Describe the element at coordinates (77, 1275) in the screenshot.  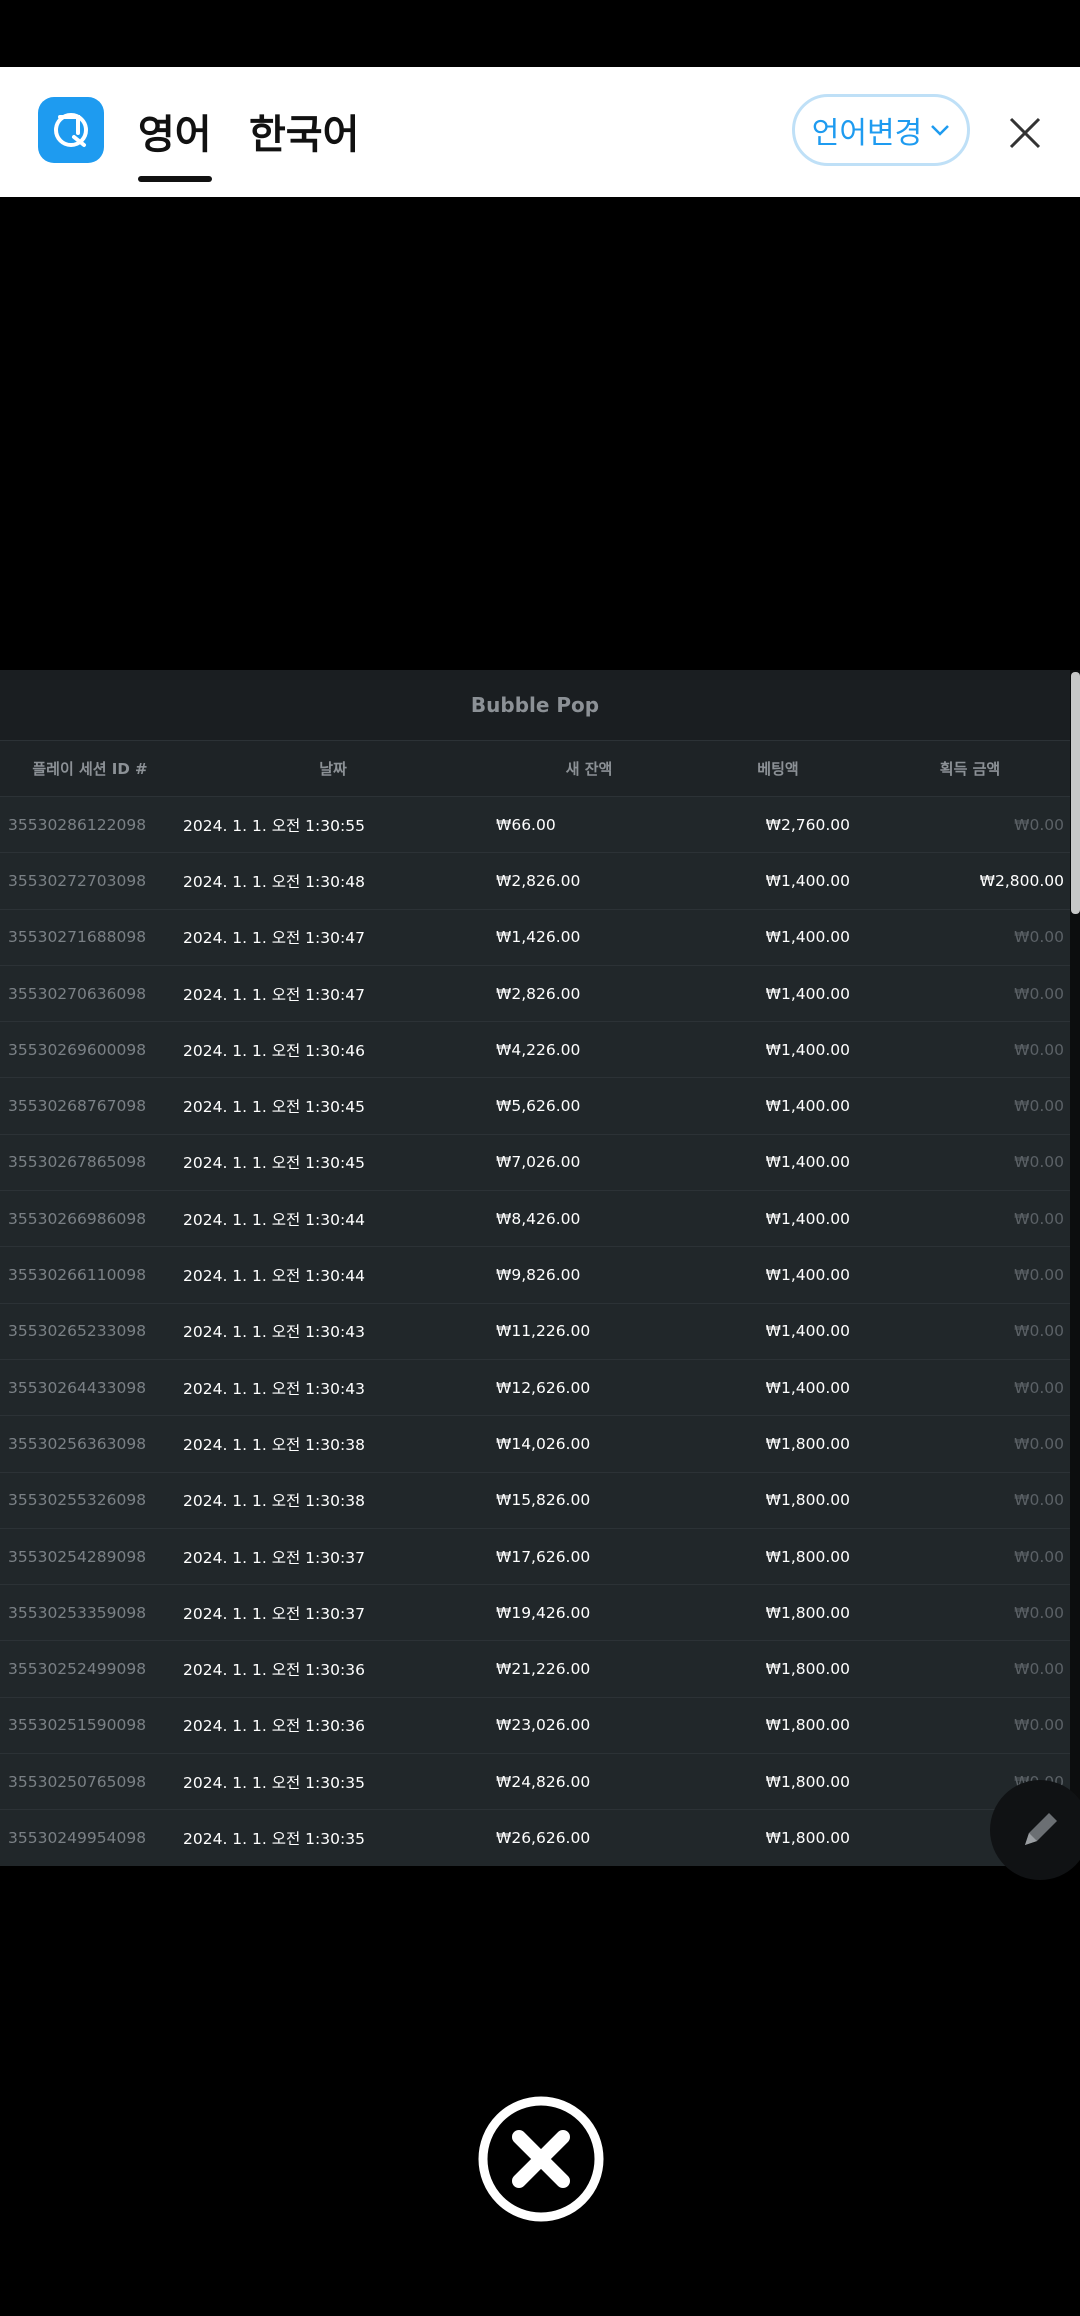
I see `session-id-cell: 35530266110098` at that location.